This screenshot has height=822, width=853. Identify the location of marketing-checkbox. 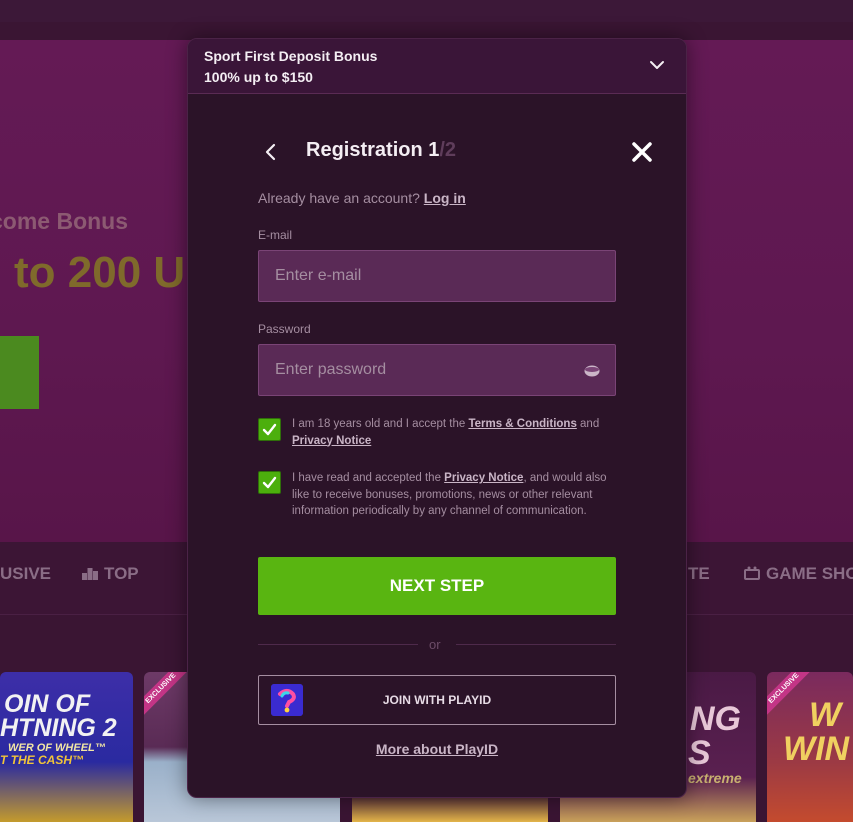
(269, 482).